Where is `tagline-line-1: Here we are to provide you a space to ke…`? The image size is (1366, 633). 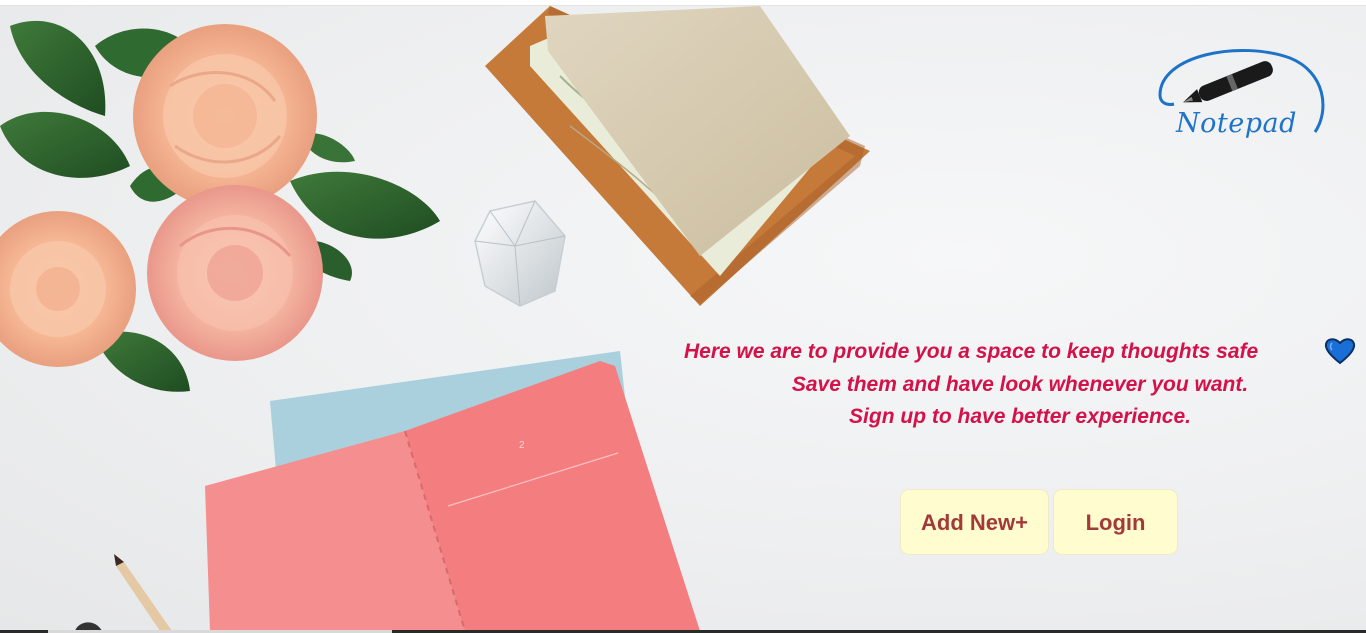
tagline-line-1: Here we are to provide you a space to ke… is located at coordinates (971, 351).